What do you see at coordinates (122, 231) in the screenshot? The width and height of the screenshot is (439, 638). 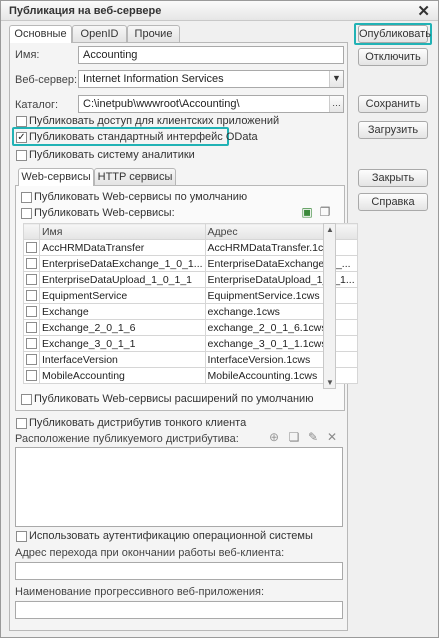 I see `column-header-name: Имя` at bounding box center [122, 231].